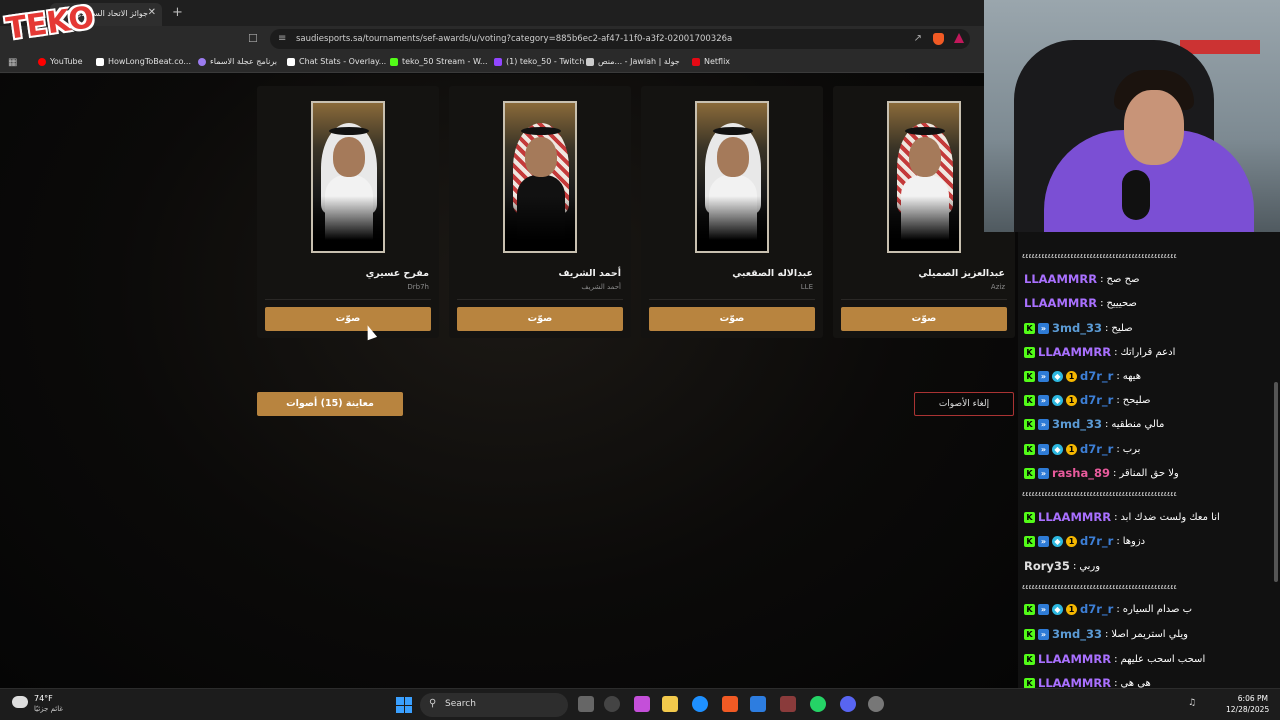  Describe the element at coordinates (177, 12) in the screenshot. I see `new-tab-icon: +` at that location.